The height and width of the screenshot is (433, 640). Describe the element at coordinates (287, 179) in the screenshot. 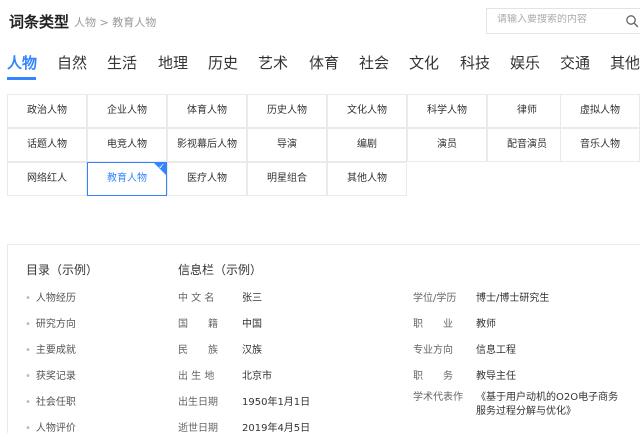

I see `subcategory-item: 明星组合` at that location.